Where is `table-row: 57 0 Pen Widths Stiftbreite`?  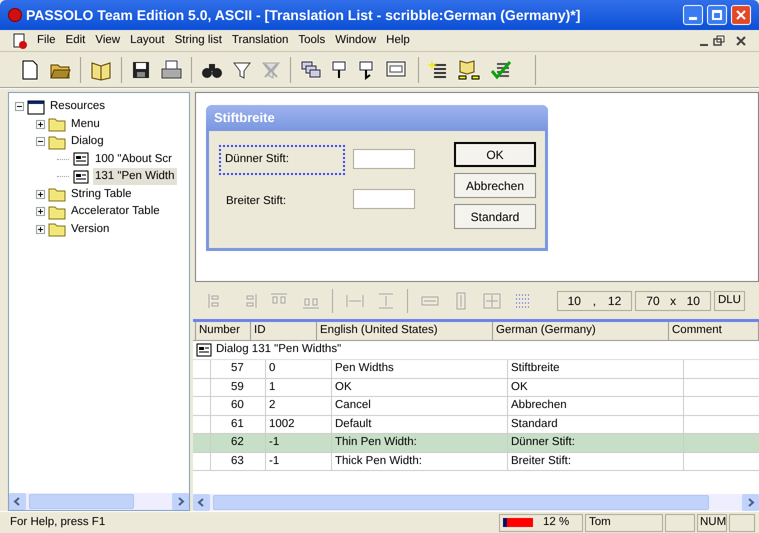
table-row: 57 0 Pen Widths Stiftbreite is located at coordinates (476, 369).